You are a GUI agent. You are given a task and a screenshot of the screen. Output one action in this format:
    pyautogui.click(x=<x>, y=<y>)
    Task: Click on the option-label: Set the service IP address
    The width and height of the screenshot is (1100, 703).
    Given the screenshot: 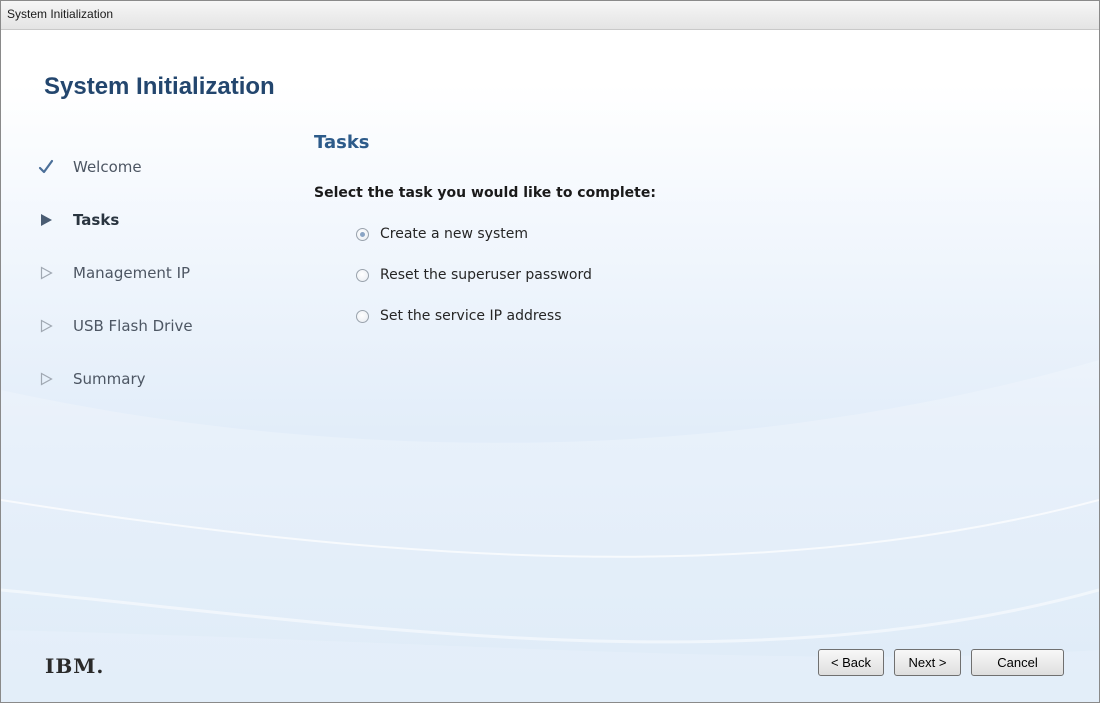 What is the action you would take?
    pyautogui.click(x=471, y=316)
    